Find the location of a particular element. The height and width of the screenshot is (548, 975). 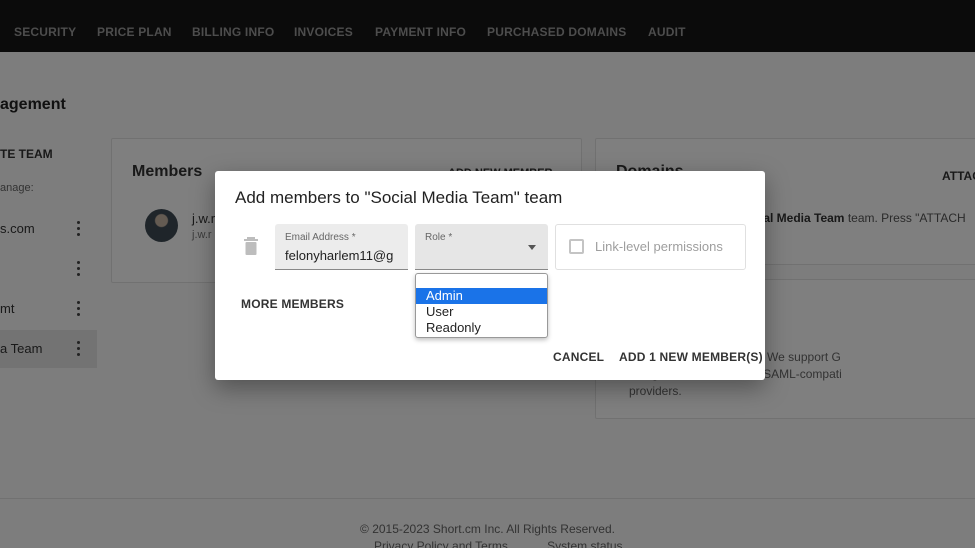

email-field: Email Address * is located at coordinates (341, 247).